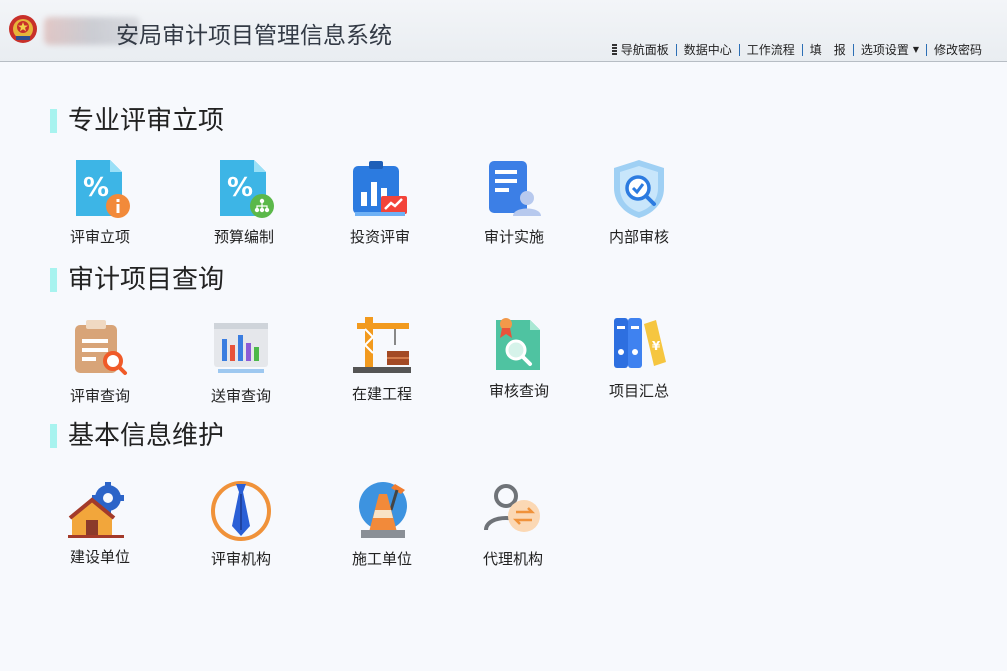 The image size is (1007, 671). Describe the element at coordinates (240, 559) in the screenshot. I see `tile-label: 评审机构` at that location.